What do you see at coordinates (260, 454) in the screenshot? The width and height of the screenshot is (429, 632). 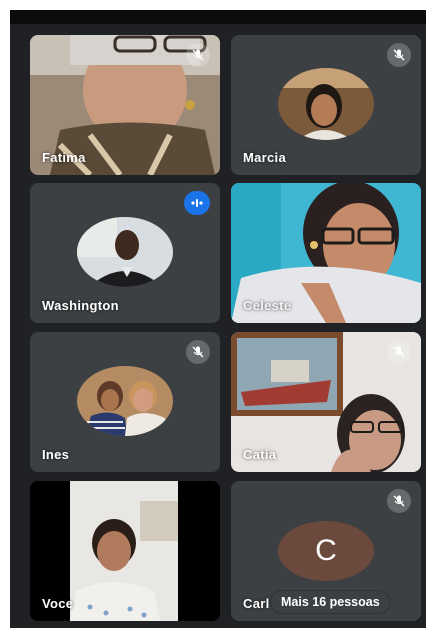 I see `participant-name: Catia` at bounding box center [260, 454].